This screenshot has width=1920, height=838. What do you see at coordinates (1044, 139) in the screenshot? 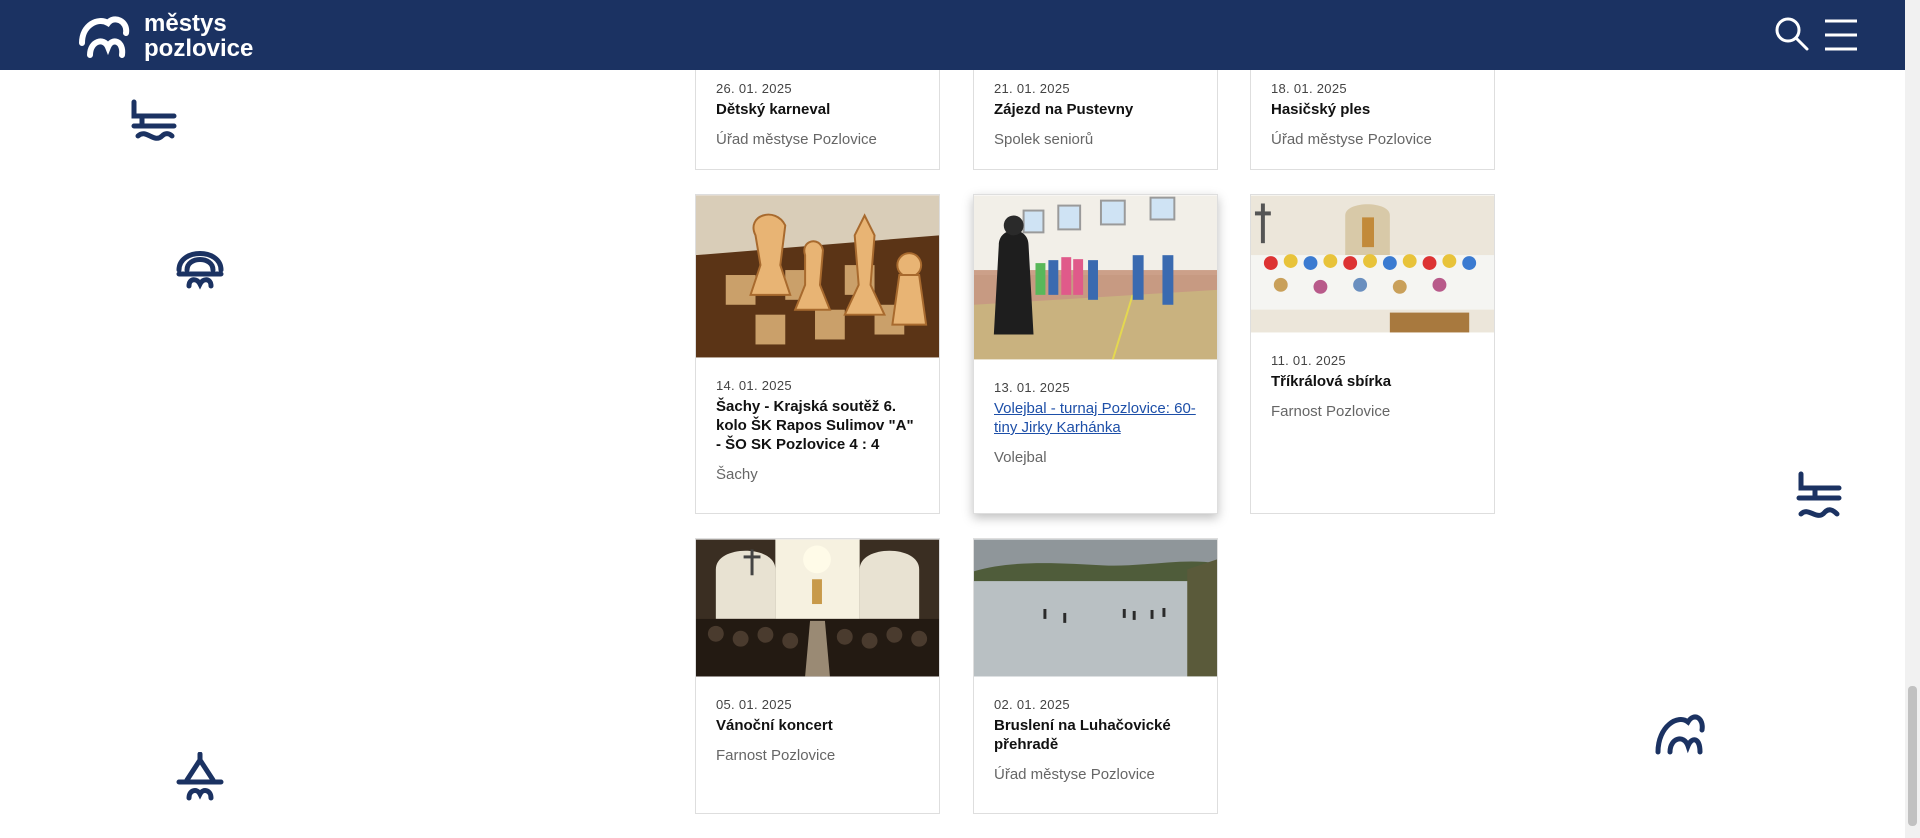
I see `card-category: Spolek seniorů` at bounding box center [1044, 139].